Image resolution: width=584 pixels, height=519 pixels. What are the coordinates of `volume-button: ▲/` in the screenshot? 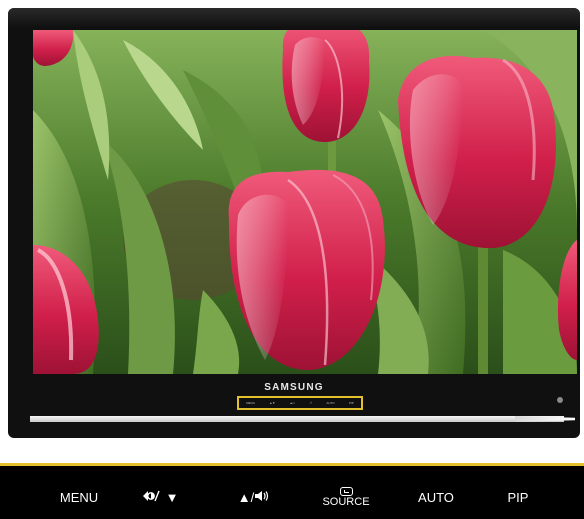 It's located at (255, 497).